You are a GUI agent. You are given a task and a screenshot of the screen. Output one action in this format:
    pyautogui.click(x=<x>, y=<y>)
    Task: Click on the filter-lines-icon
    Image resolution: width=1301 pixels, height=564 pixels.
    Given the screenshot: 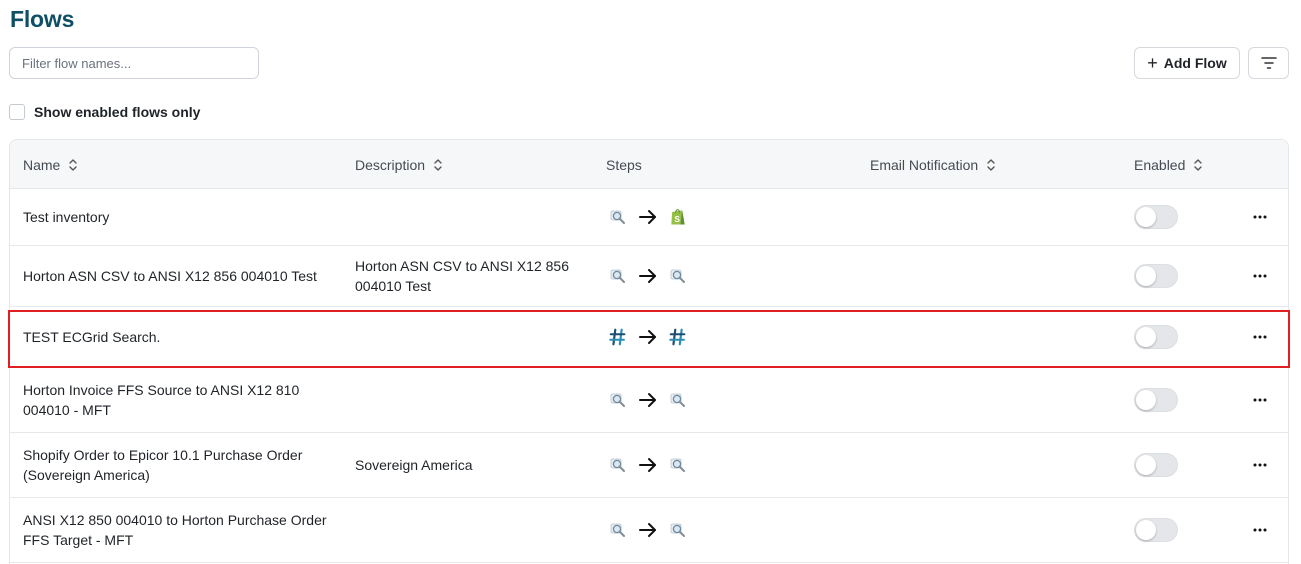 What is the action you would take?
    pyautogui.click(x=1268, y=63)
    